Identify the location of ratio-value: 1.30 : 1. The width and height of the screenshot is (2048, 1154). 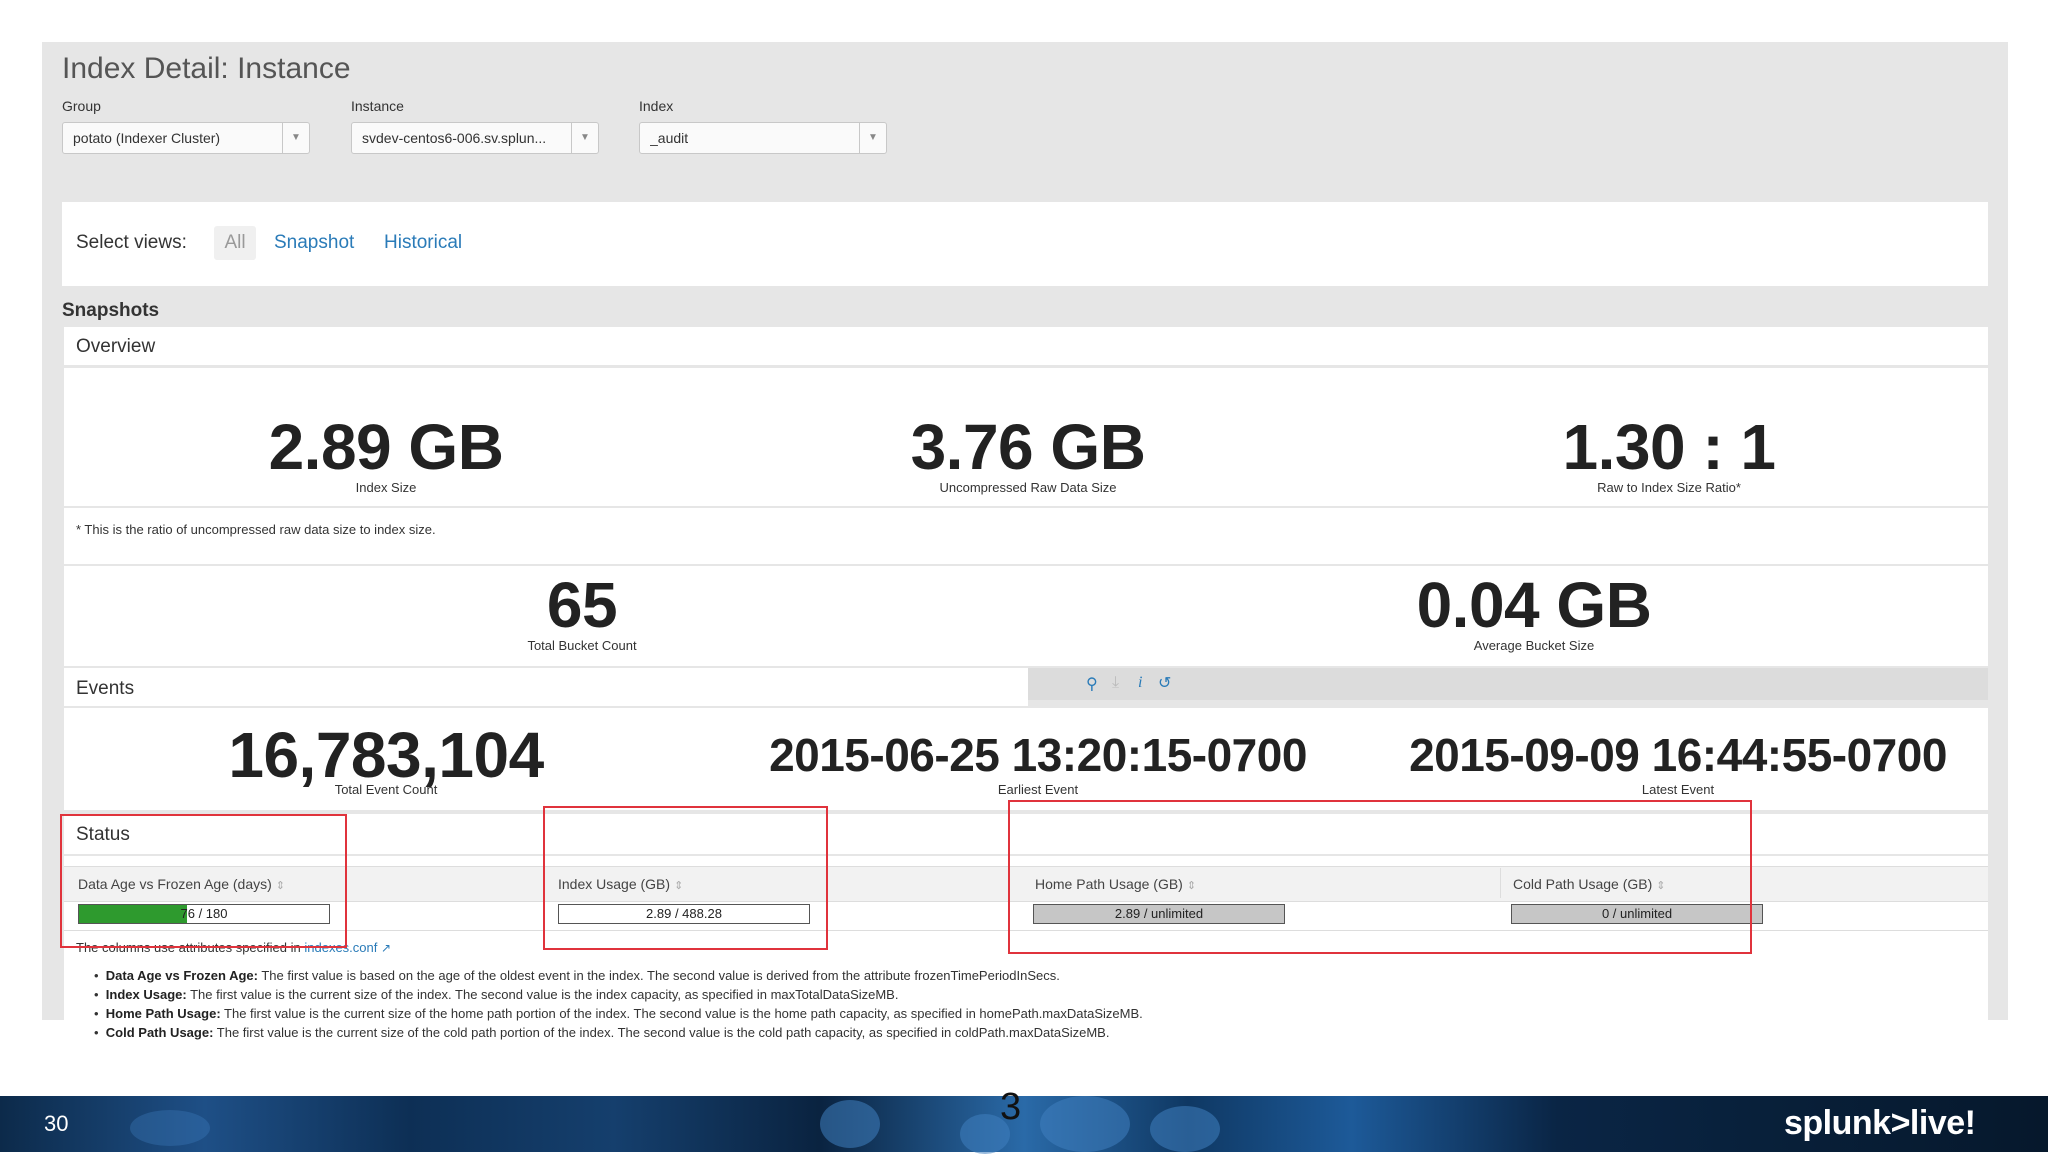
(1669, 447).